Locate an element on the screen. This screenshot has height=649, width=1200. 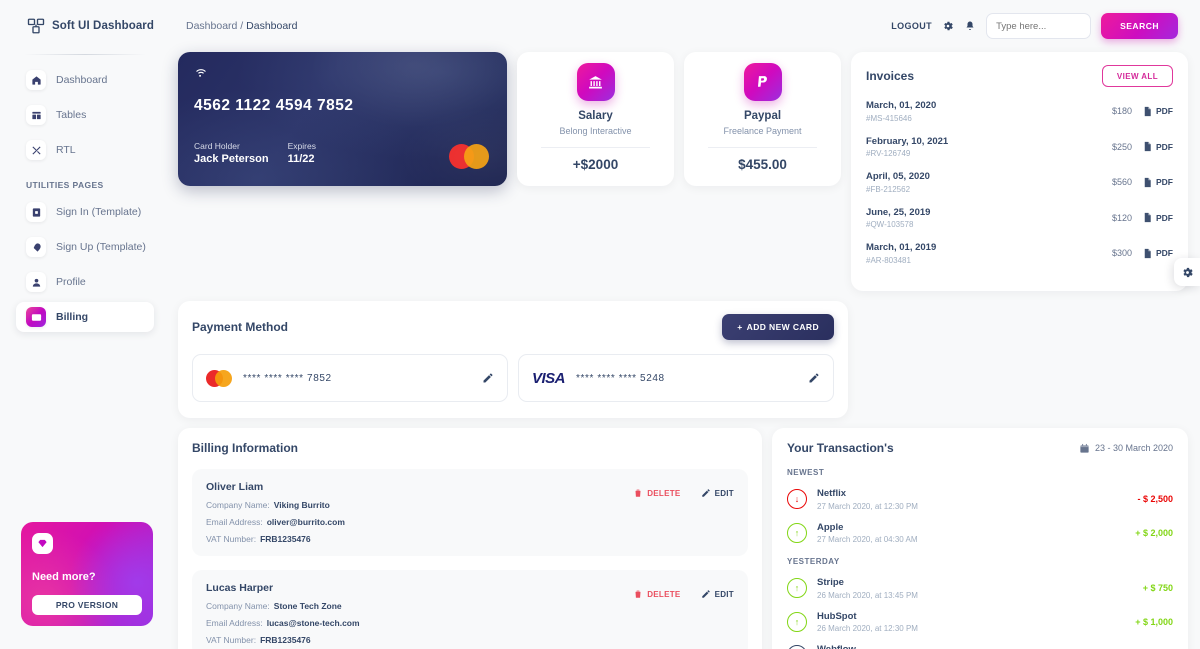
transactions-date-range: 23 - 30 March 2020 is located at coordinates (1126, 448).